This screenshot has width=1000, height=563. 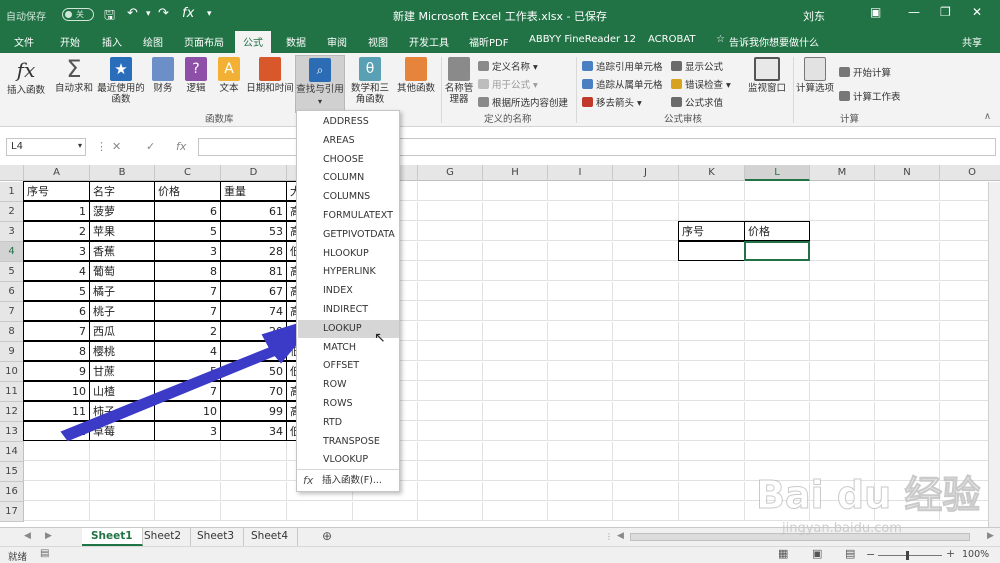 I want to click on table-data-cell: 67, so click(x=253, y=291).